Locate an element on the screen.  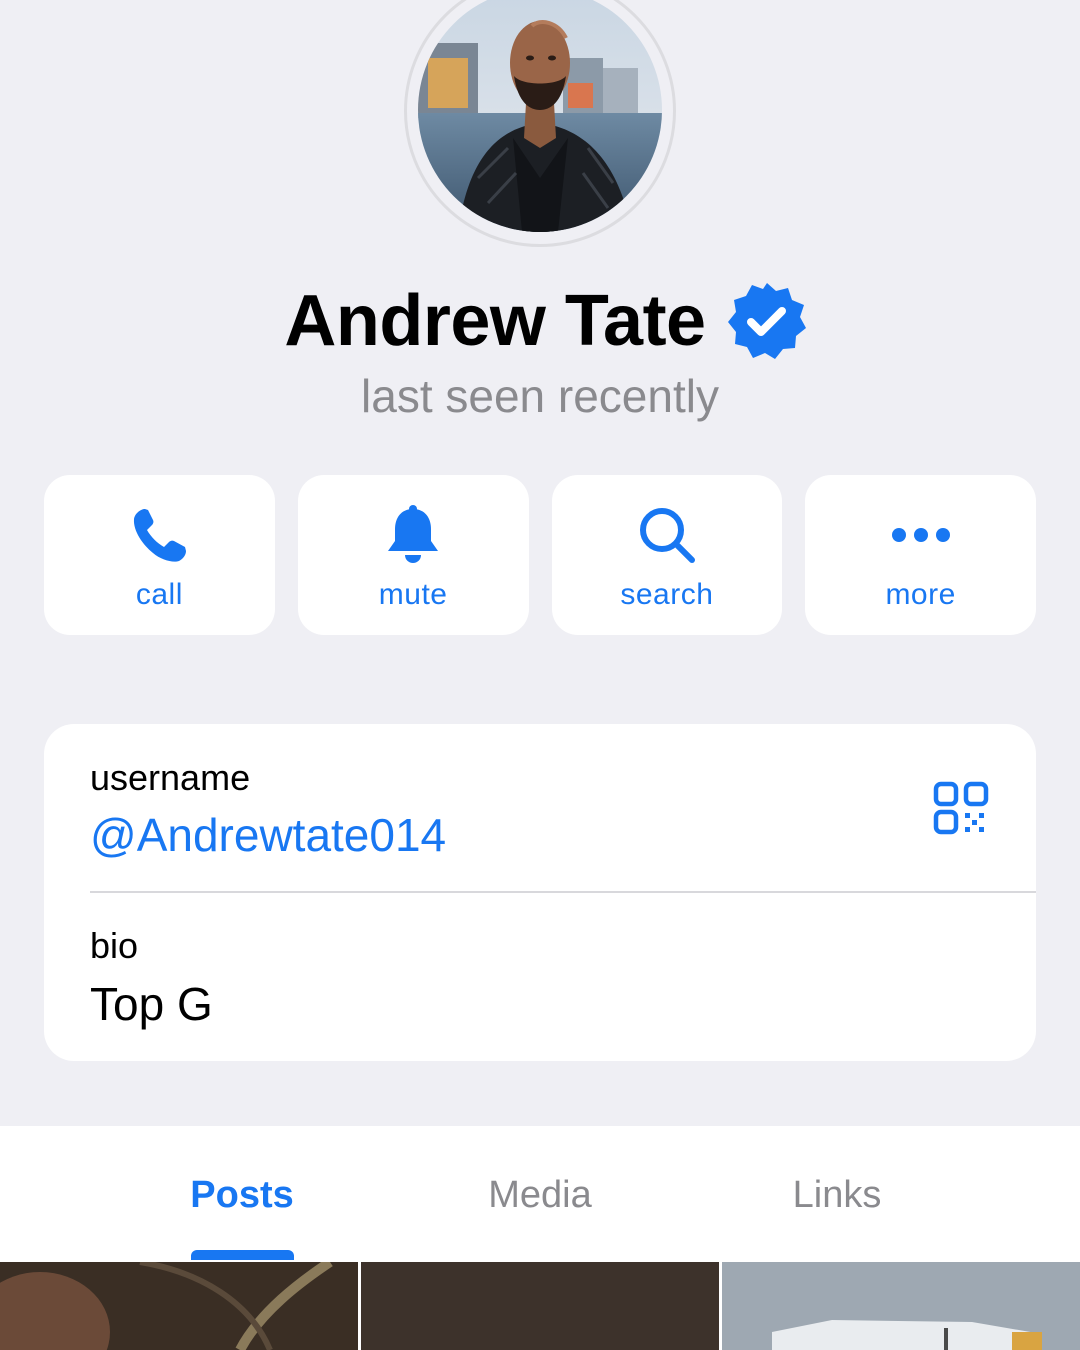
action-buttons: call mute search more is located at coordinates (540, 555).